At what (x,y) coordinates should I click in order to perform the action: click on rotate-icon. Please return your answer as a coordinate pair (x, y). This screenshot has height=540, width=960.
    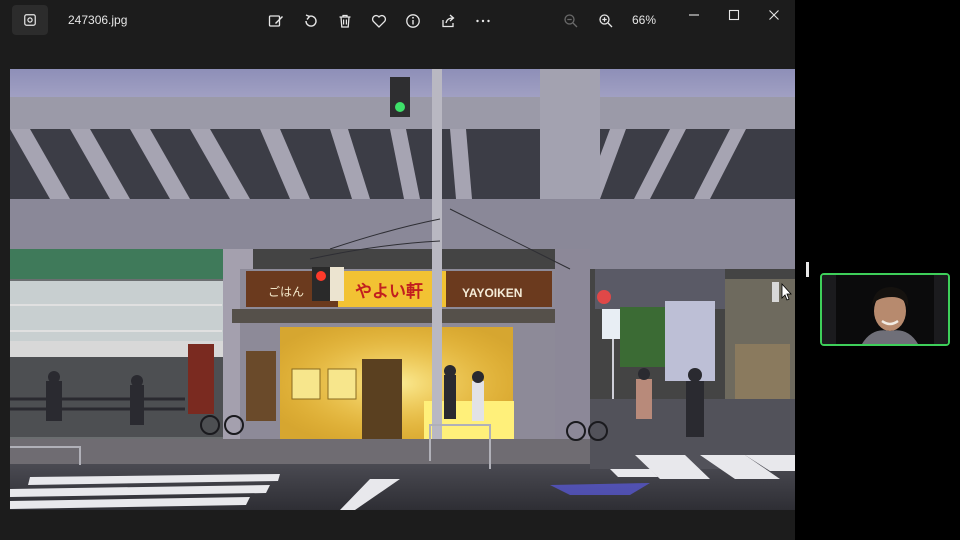
    Looking at the image, I should click on (311, 20).